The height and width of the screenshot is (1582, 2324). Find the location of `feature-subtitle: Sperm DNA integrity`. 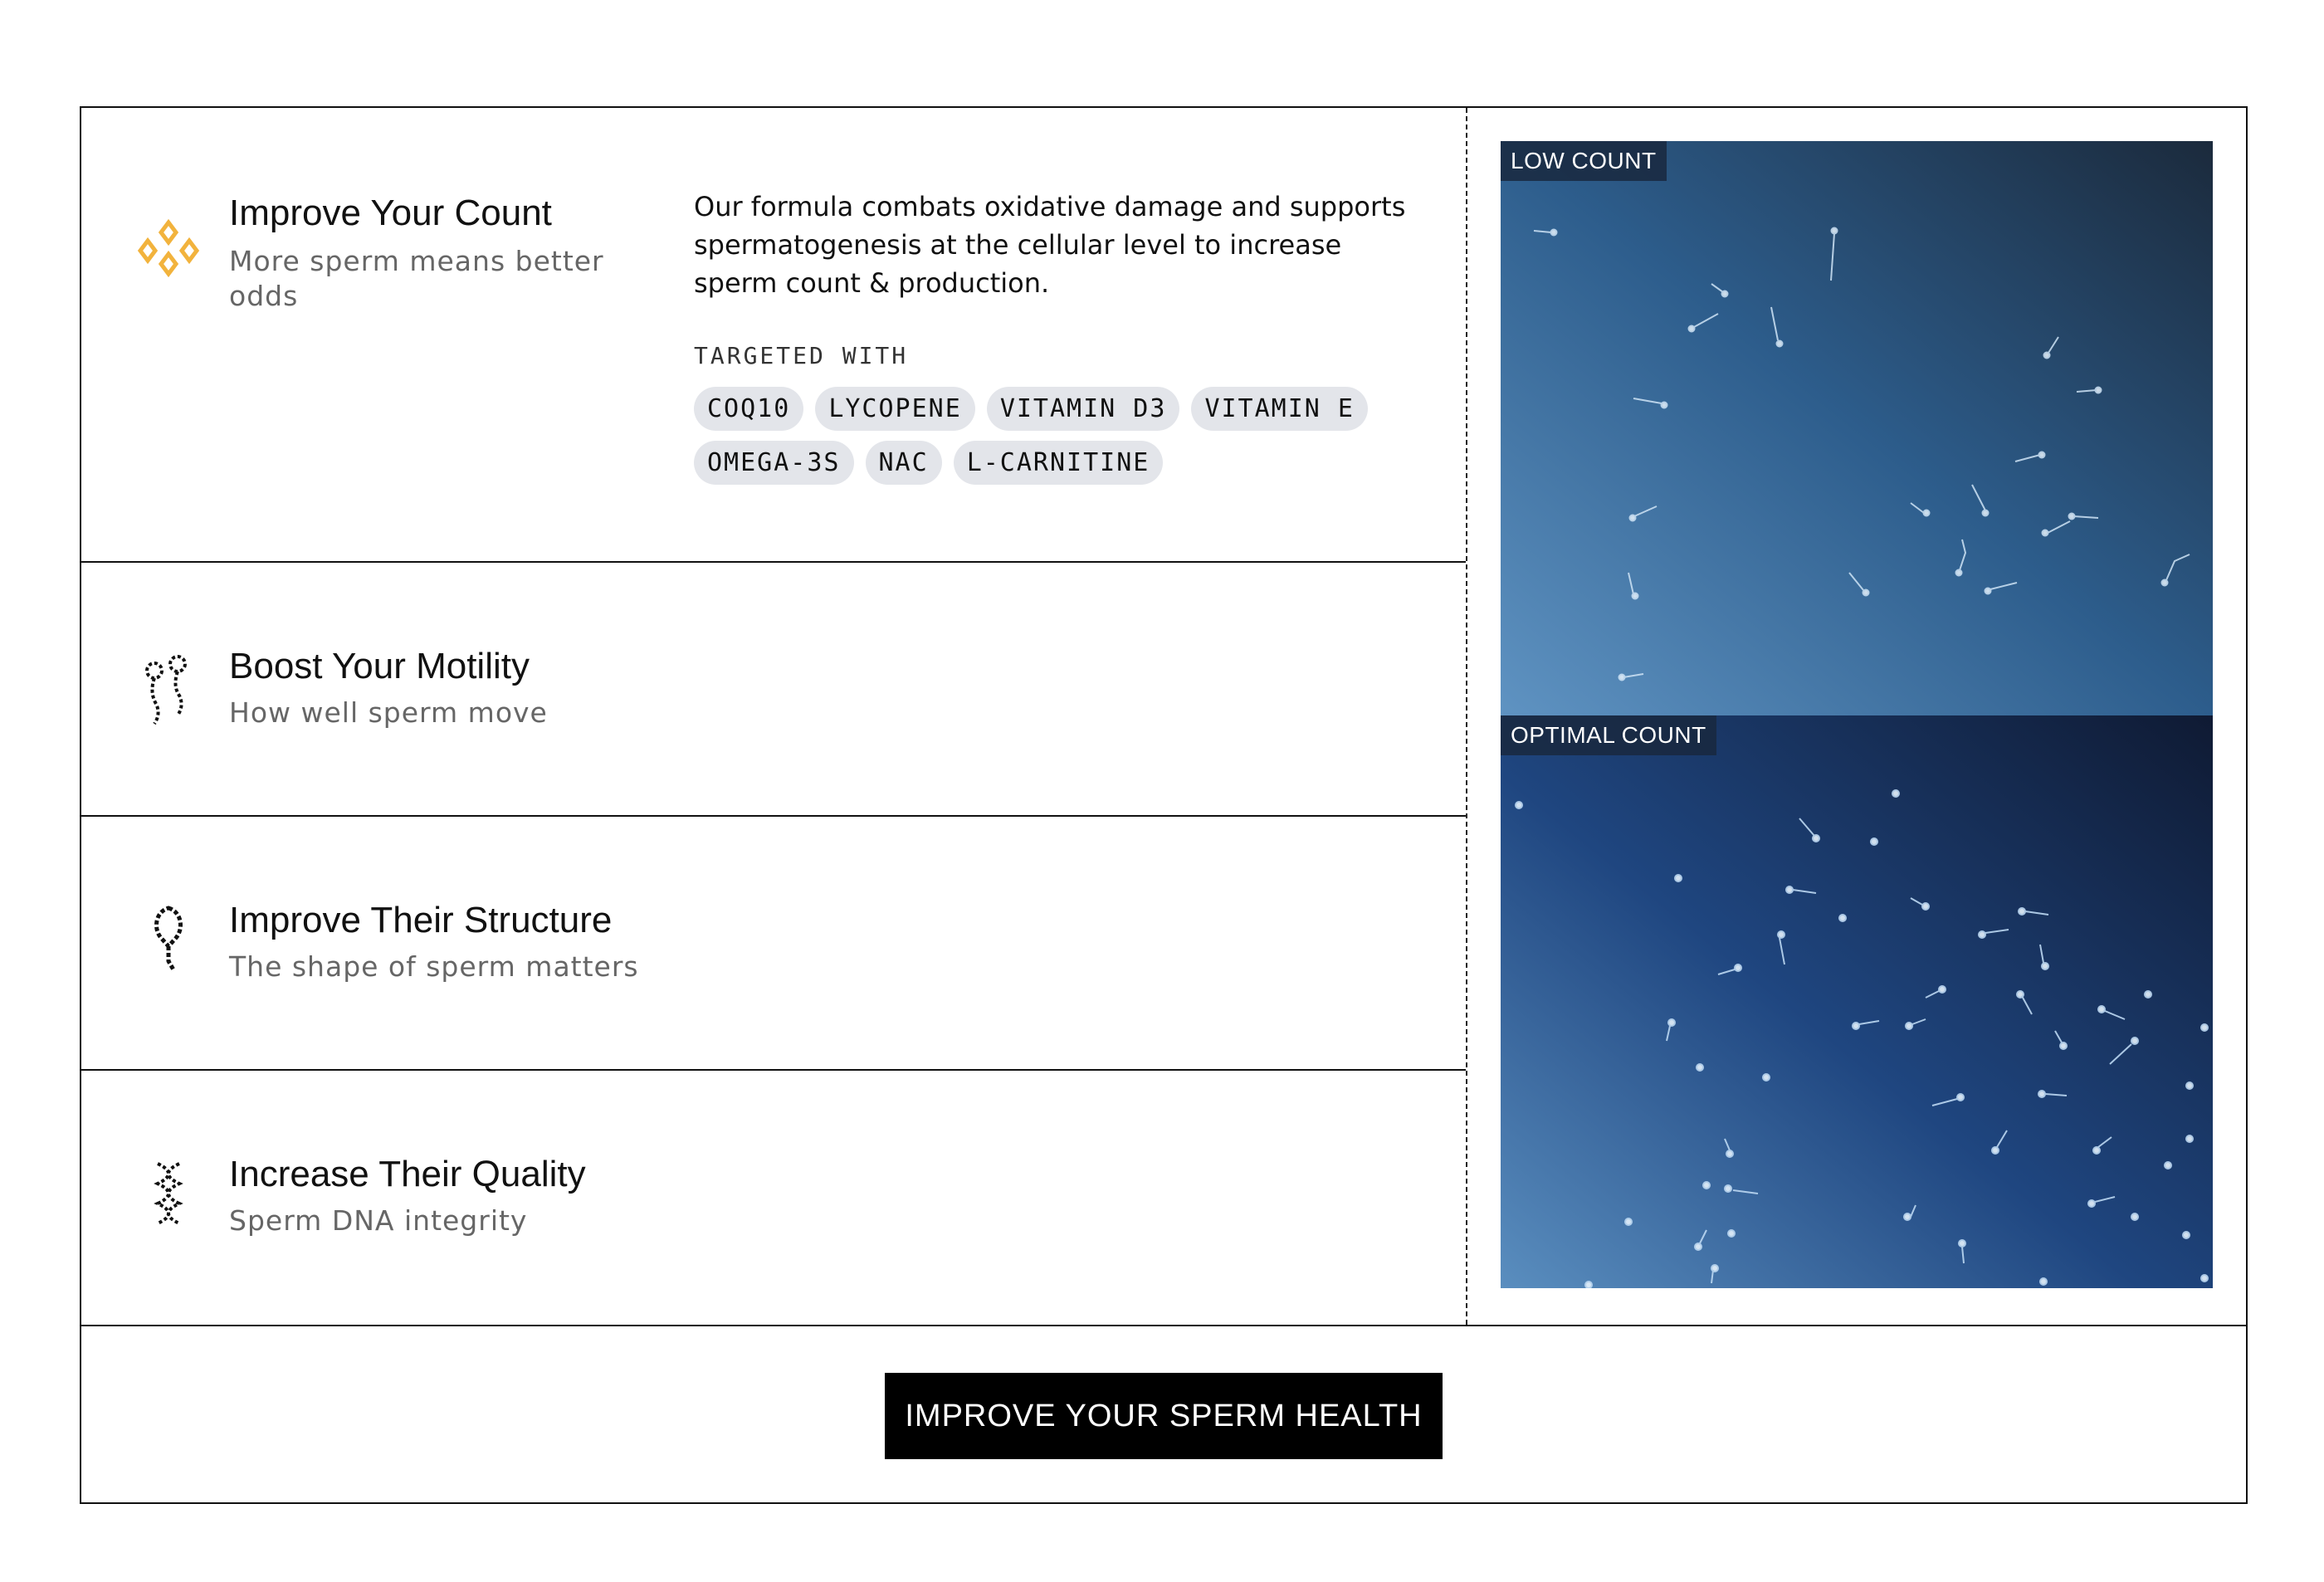

feature-subtitle: Sperm DNA integrity is located at coordinates (379, 1220).